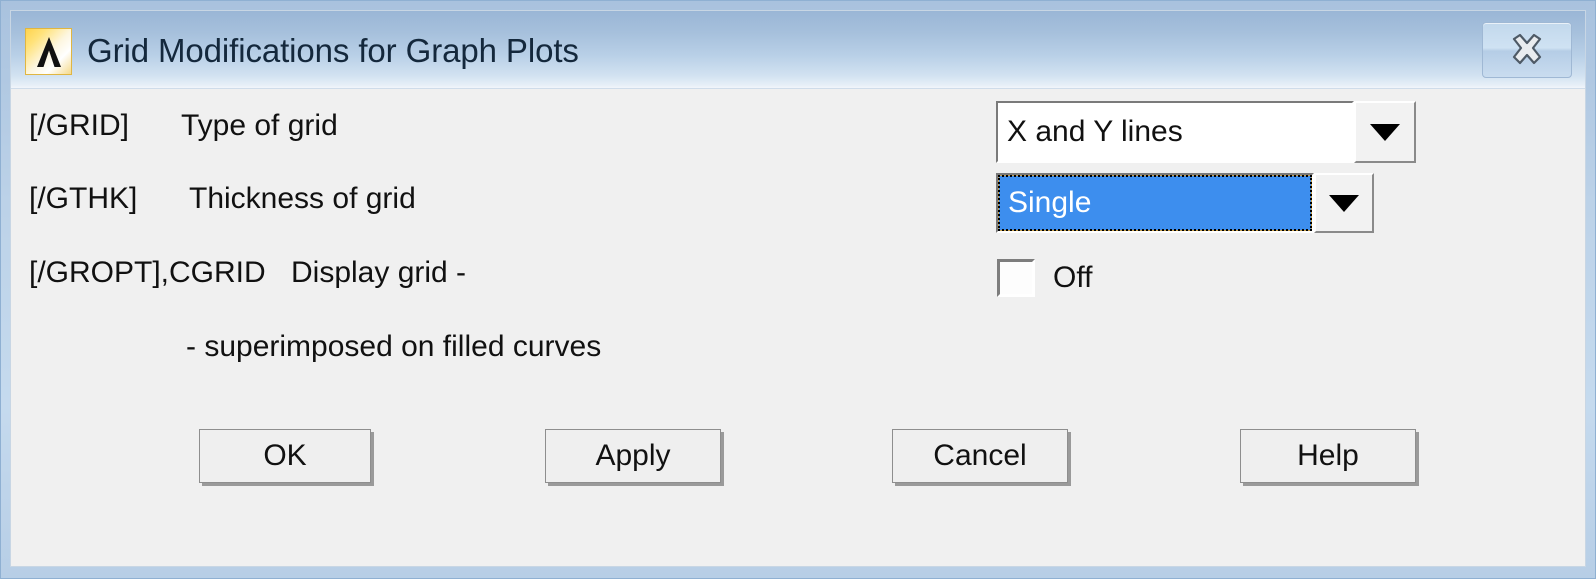 The image size is (1596, 579). Describe the element at coordinates (285, 456) in the screenshot. I see `ok-button: OK` at that location.